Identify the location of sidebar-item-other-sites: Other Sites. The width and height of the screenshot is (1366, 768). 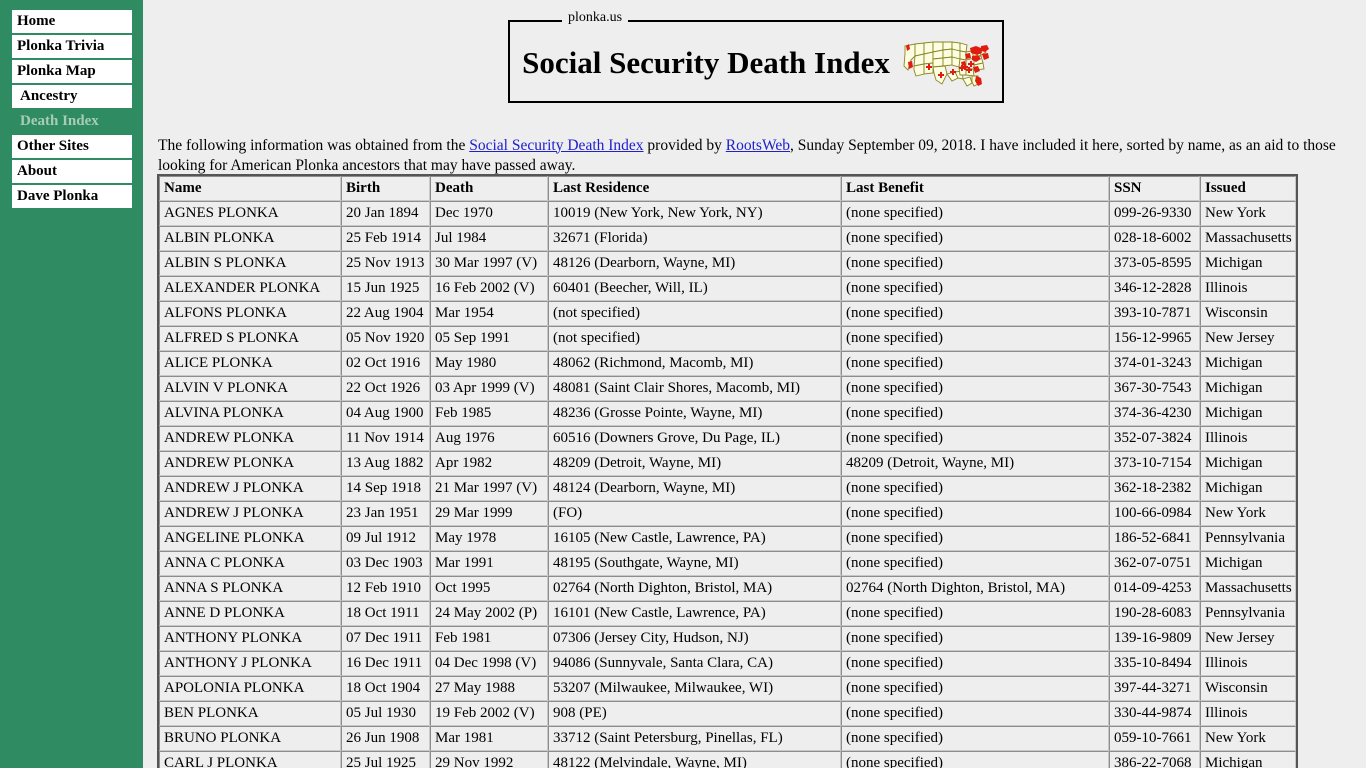
(72, 146).